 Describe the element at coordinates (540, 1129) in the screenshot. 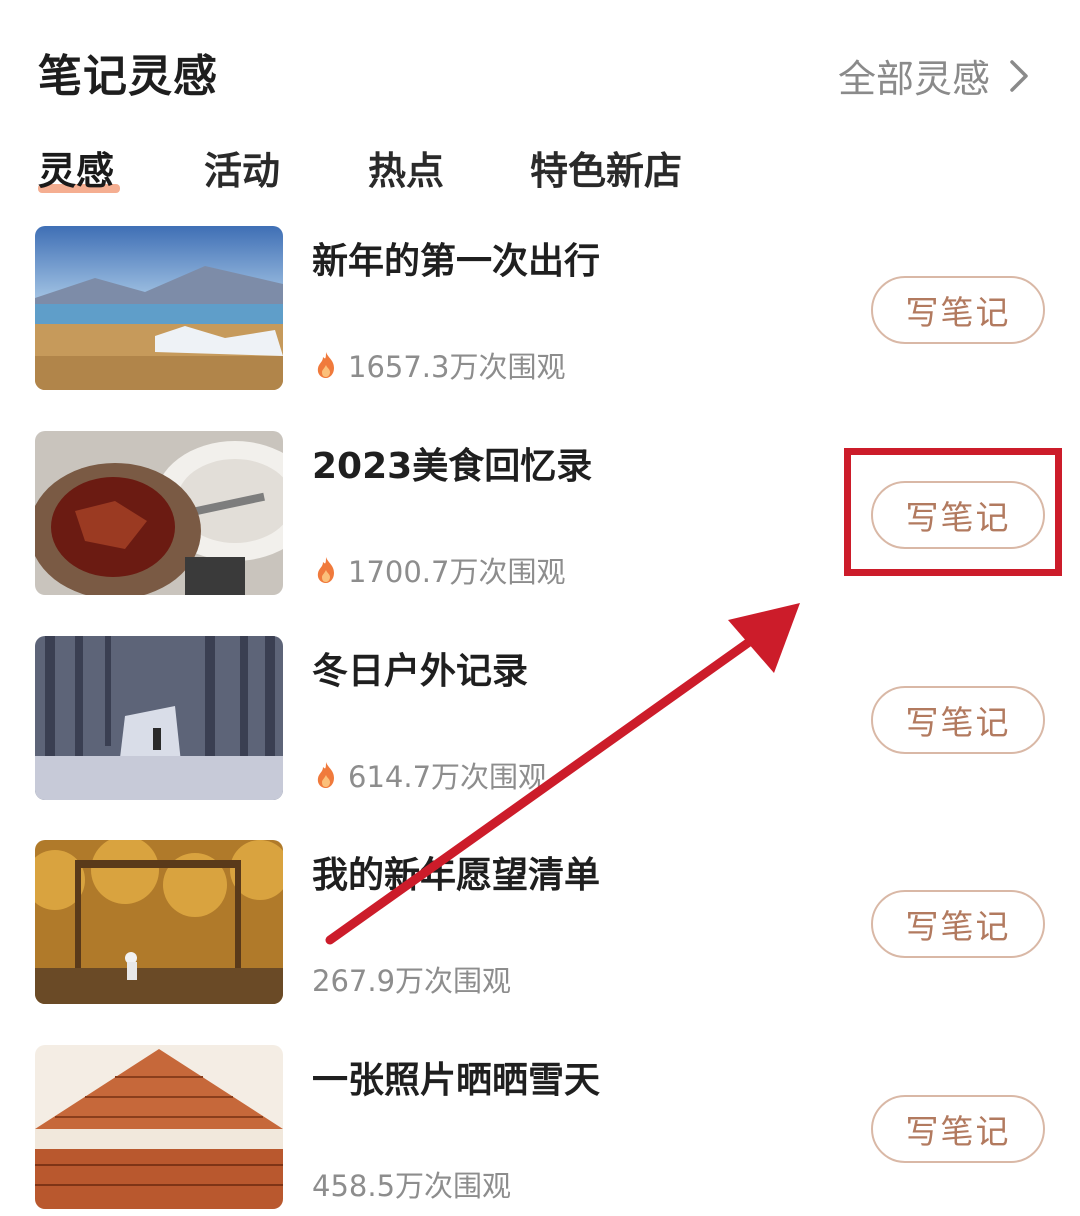

I see `list-item: 一张照片晒晒雪天 458.5万次围观 写笔记` at that location.